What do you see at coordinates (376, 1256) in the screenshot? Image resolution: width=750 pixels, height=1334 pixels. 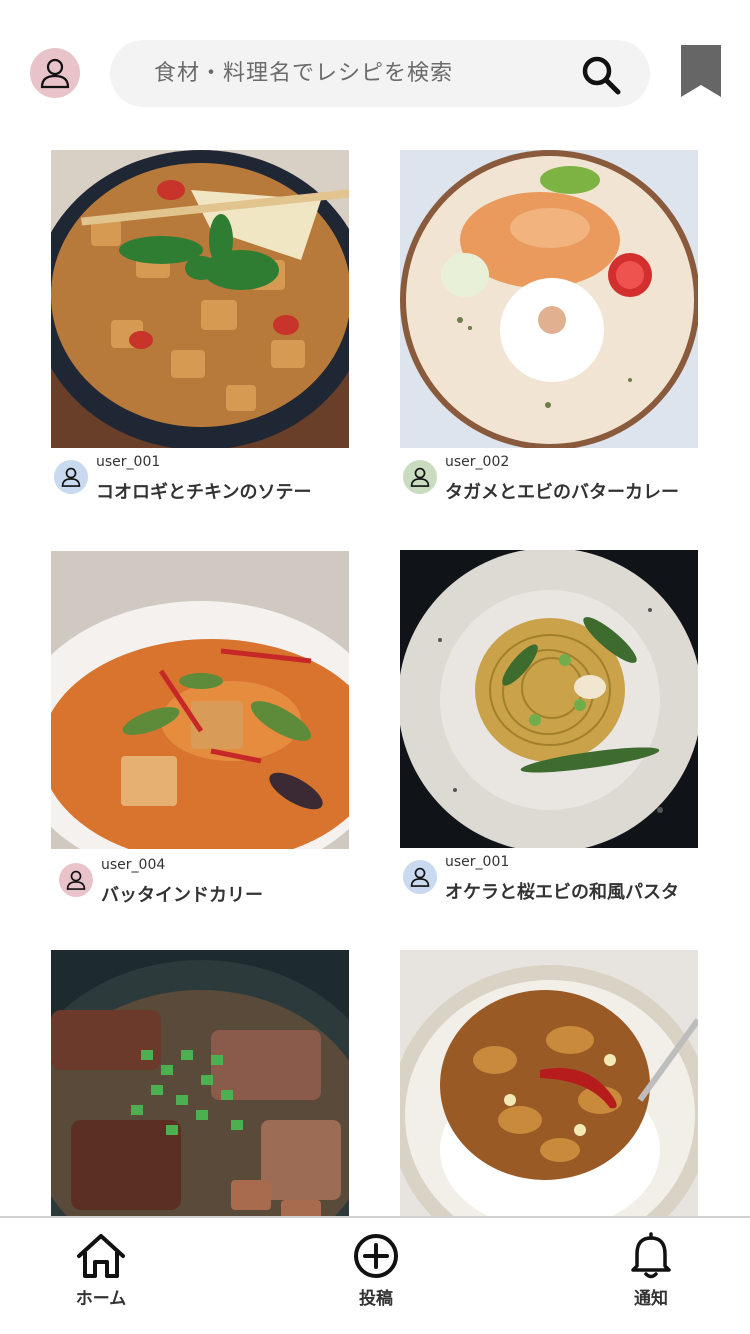 I see `plus-circle-icon` at bounding box center [376, 1256].